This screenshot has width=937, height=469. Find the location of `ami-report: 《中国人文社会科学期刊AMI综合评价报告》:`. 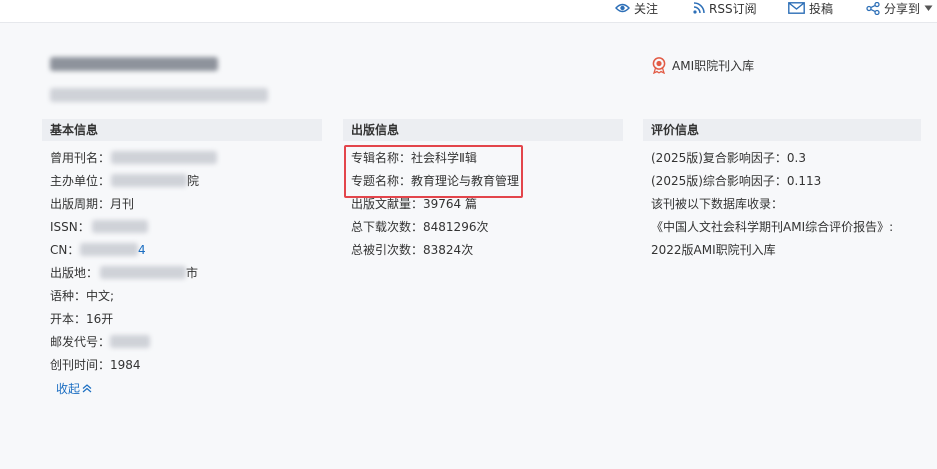

ami-report: 《中国人文社会科学期刊AMI综合评价报告》: is located at coordinates (772, 227).